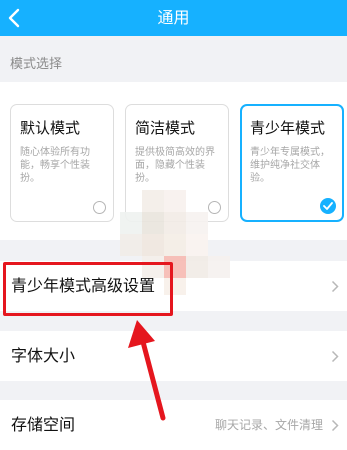 The image size is (347, 450). What do you see at coordinates (290, 165) in the screenshot?
I see `mode-card-description: 青少年专属模式，维护纯净社交体验。` at bounding box center [290, 165].